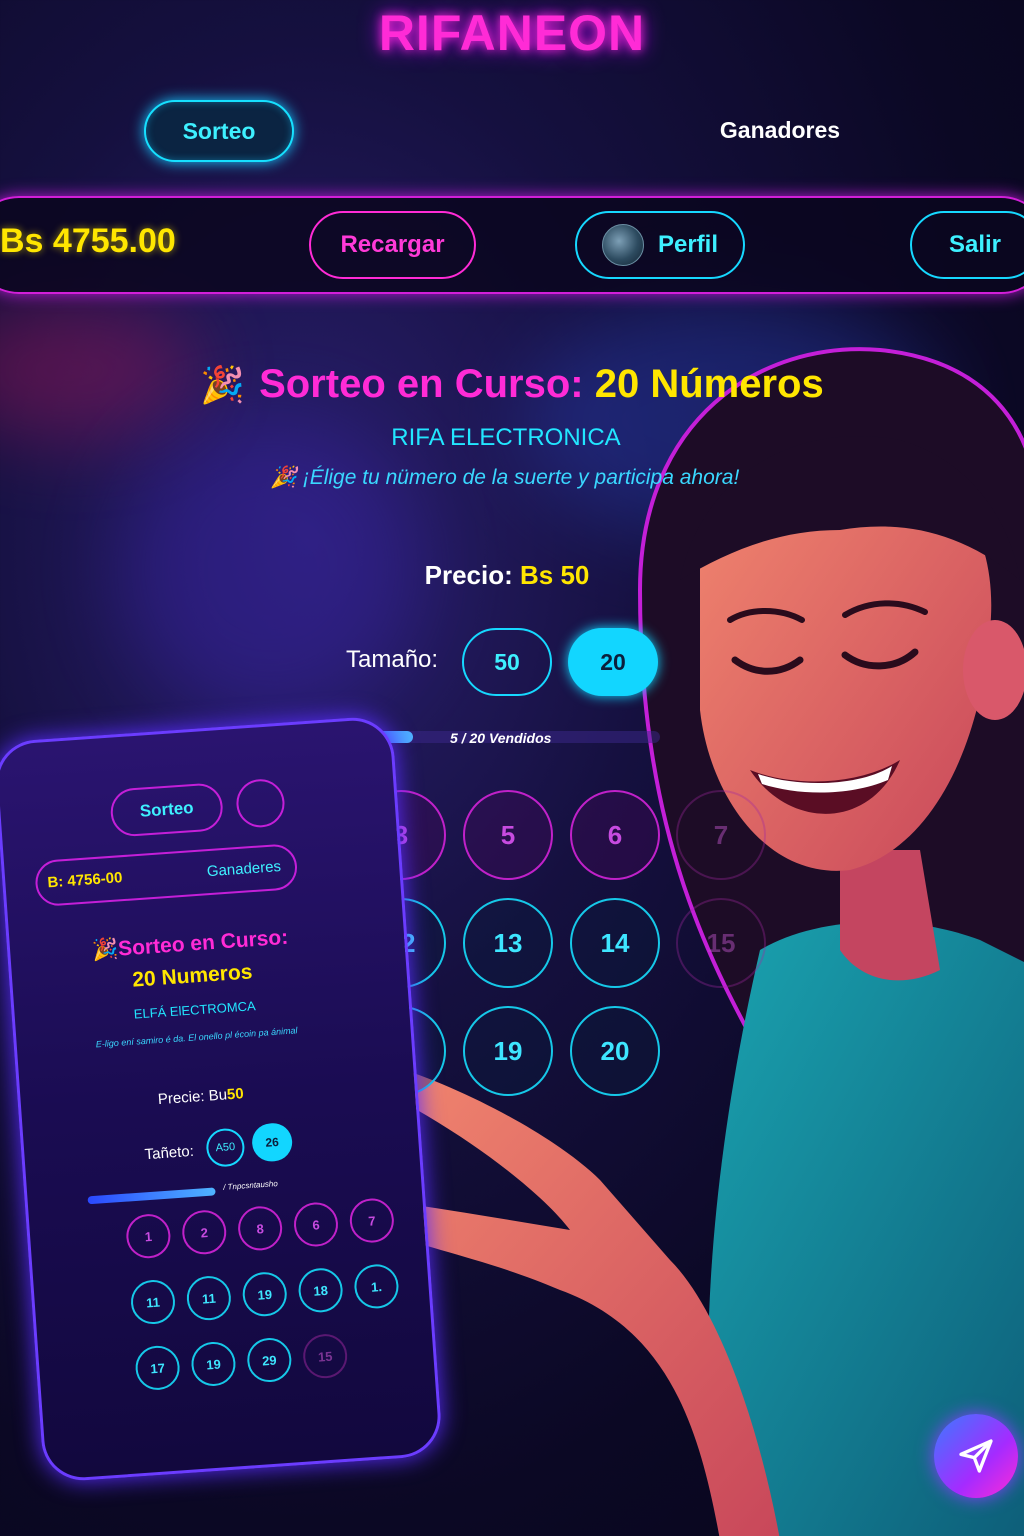 This screenshot has height=1536, width=1024. I want to click on recharge-button: Recargar, so click(392, 245).